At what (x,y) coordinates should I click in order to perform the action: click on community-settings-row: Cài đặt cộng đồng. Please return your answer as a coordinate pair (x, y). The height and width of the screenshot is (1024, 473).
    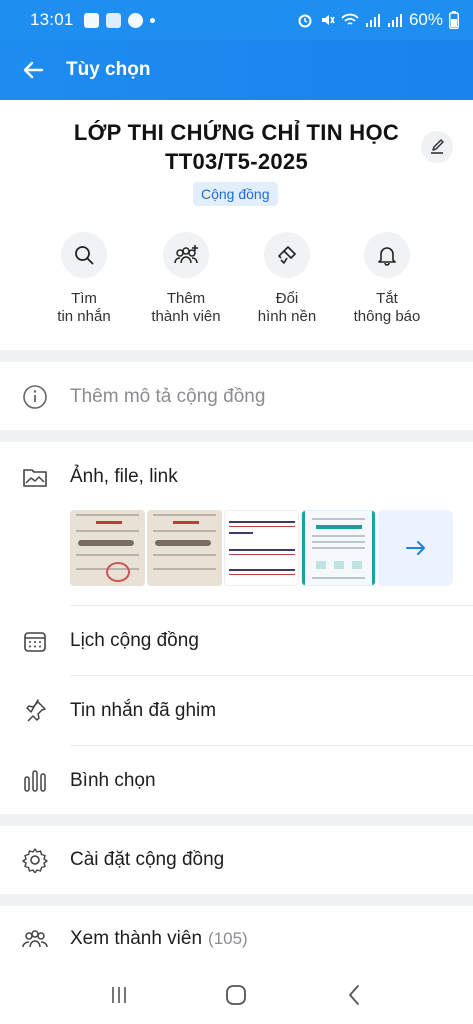
    Looking at the image, I should click on (236, 860).